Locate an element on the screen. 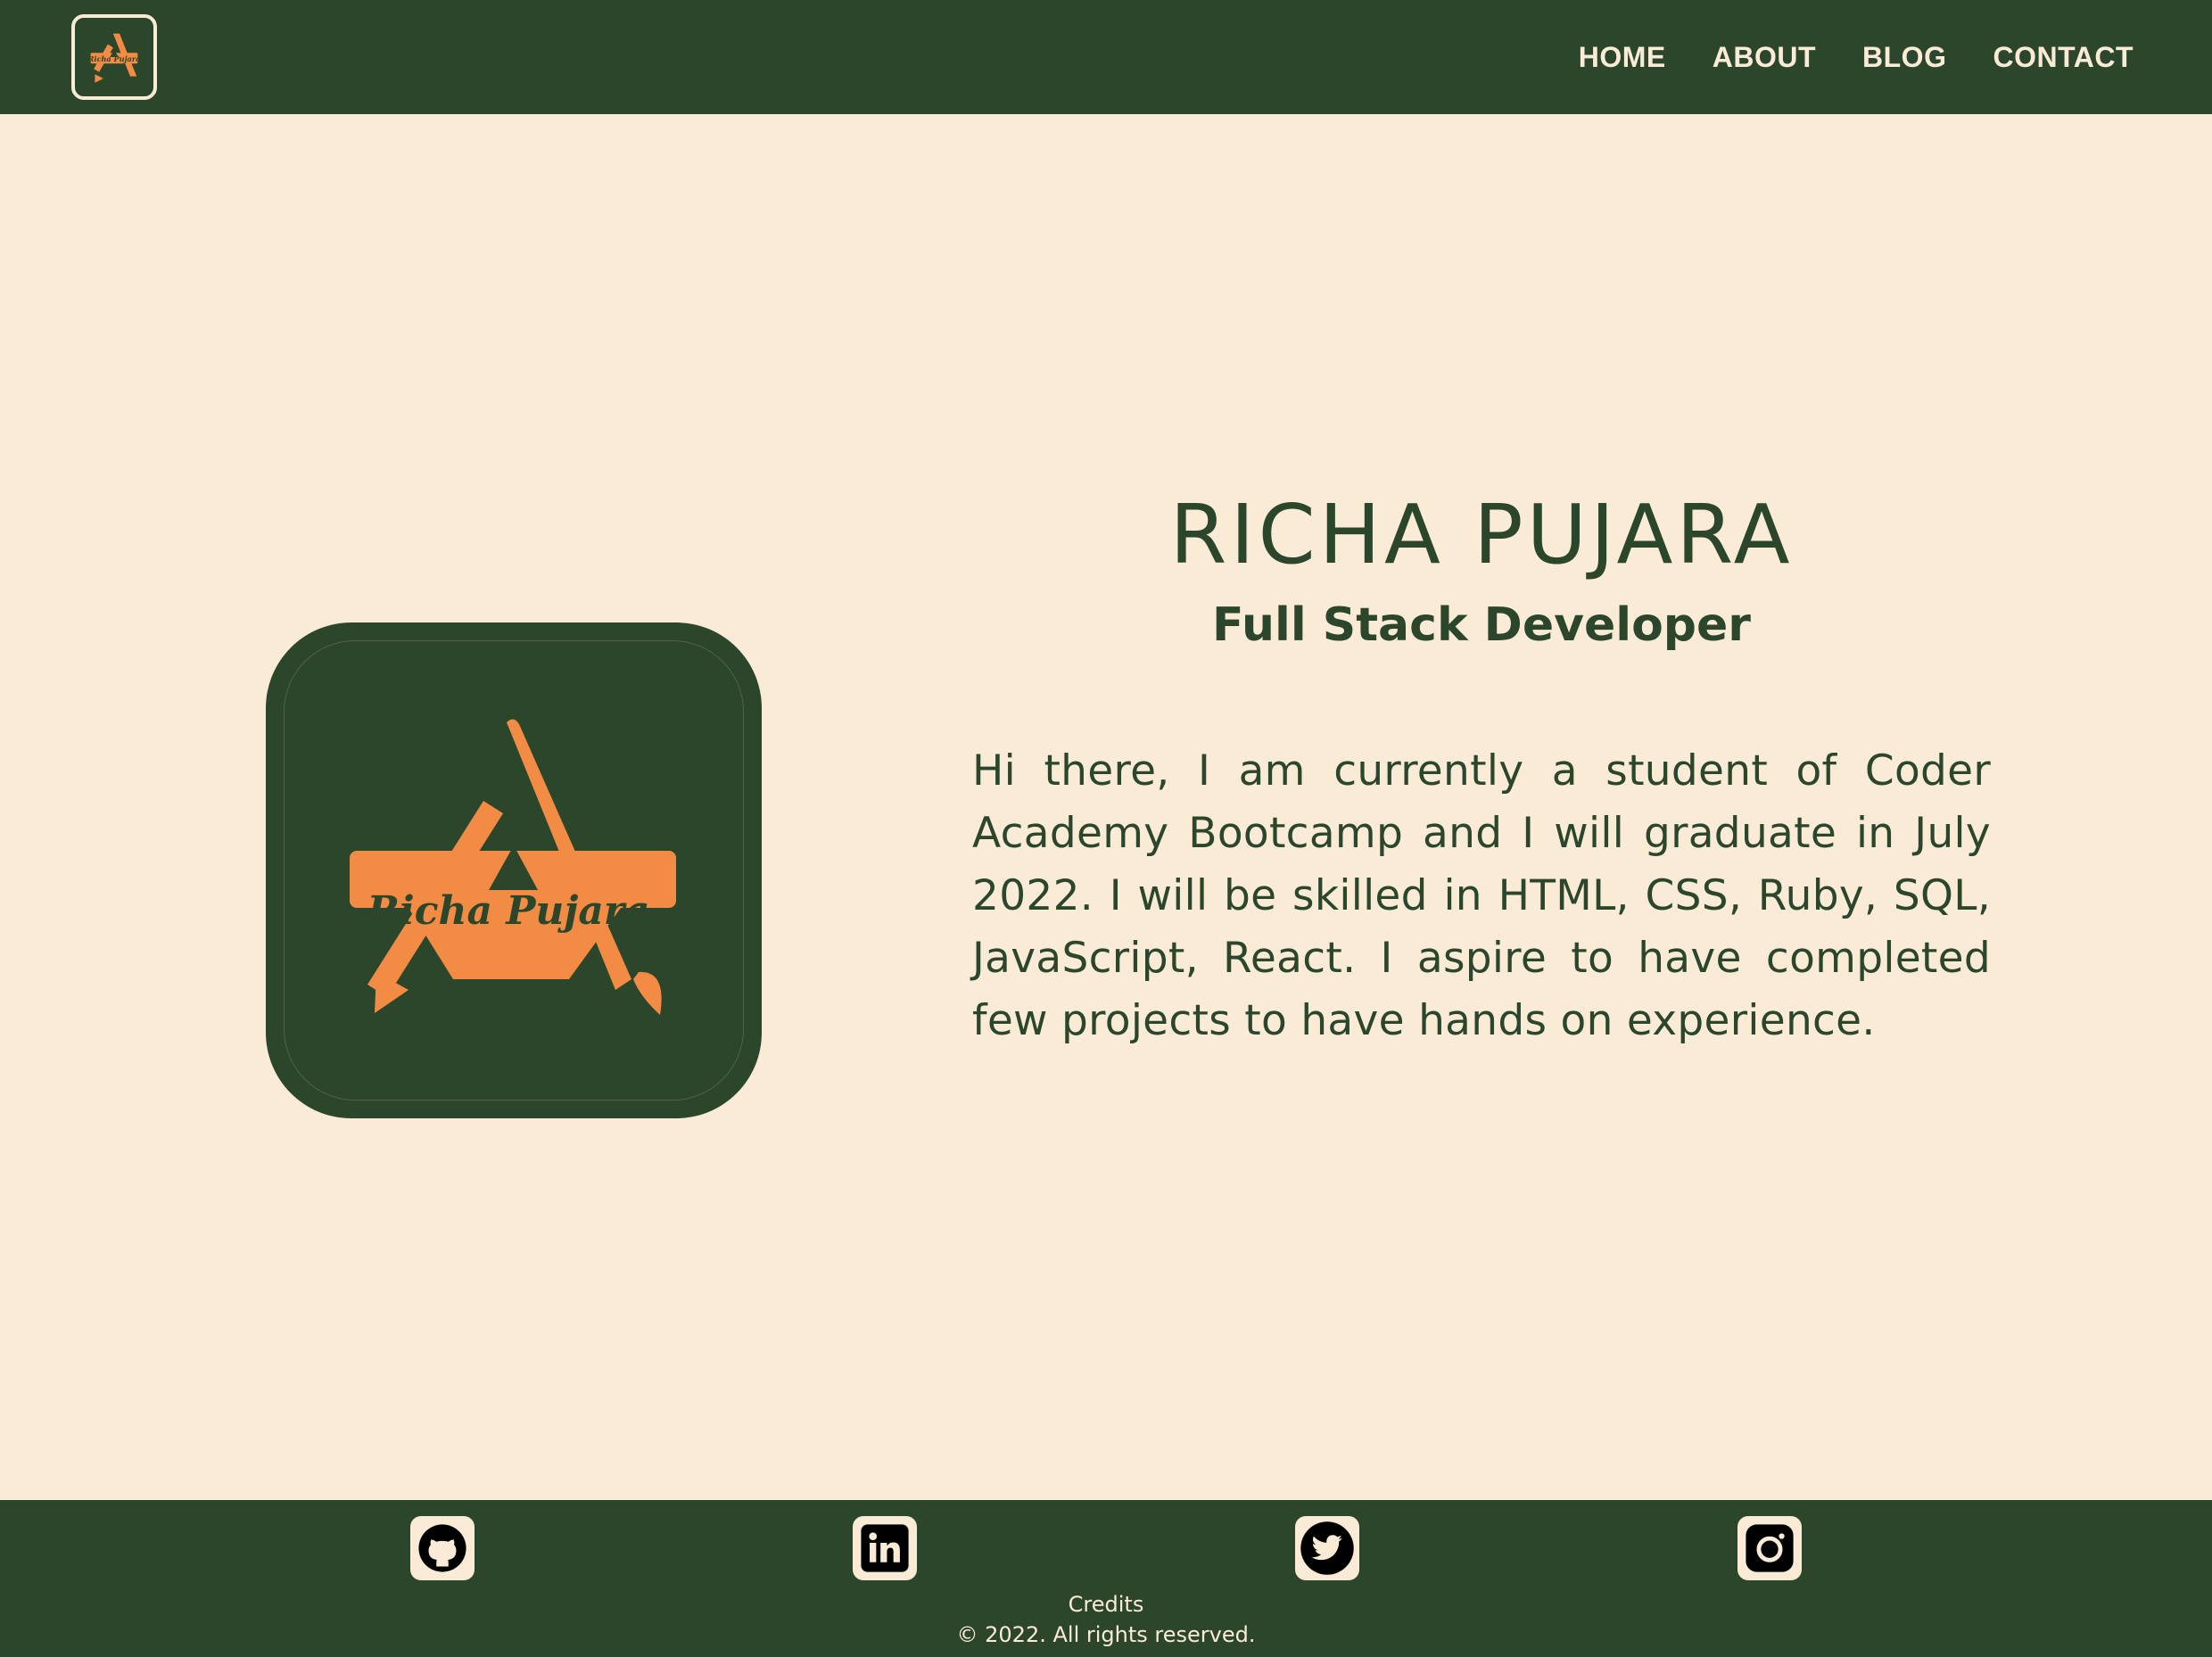 The width and height of the screenshot is (2212, 1657). twitter-icon is located at coordinates (1327, 1548).